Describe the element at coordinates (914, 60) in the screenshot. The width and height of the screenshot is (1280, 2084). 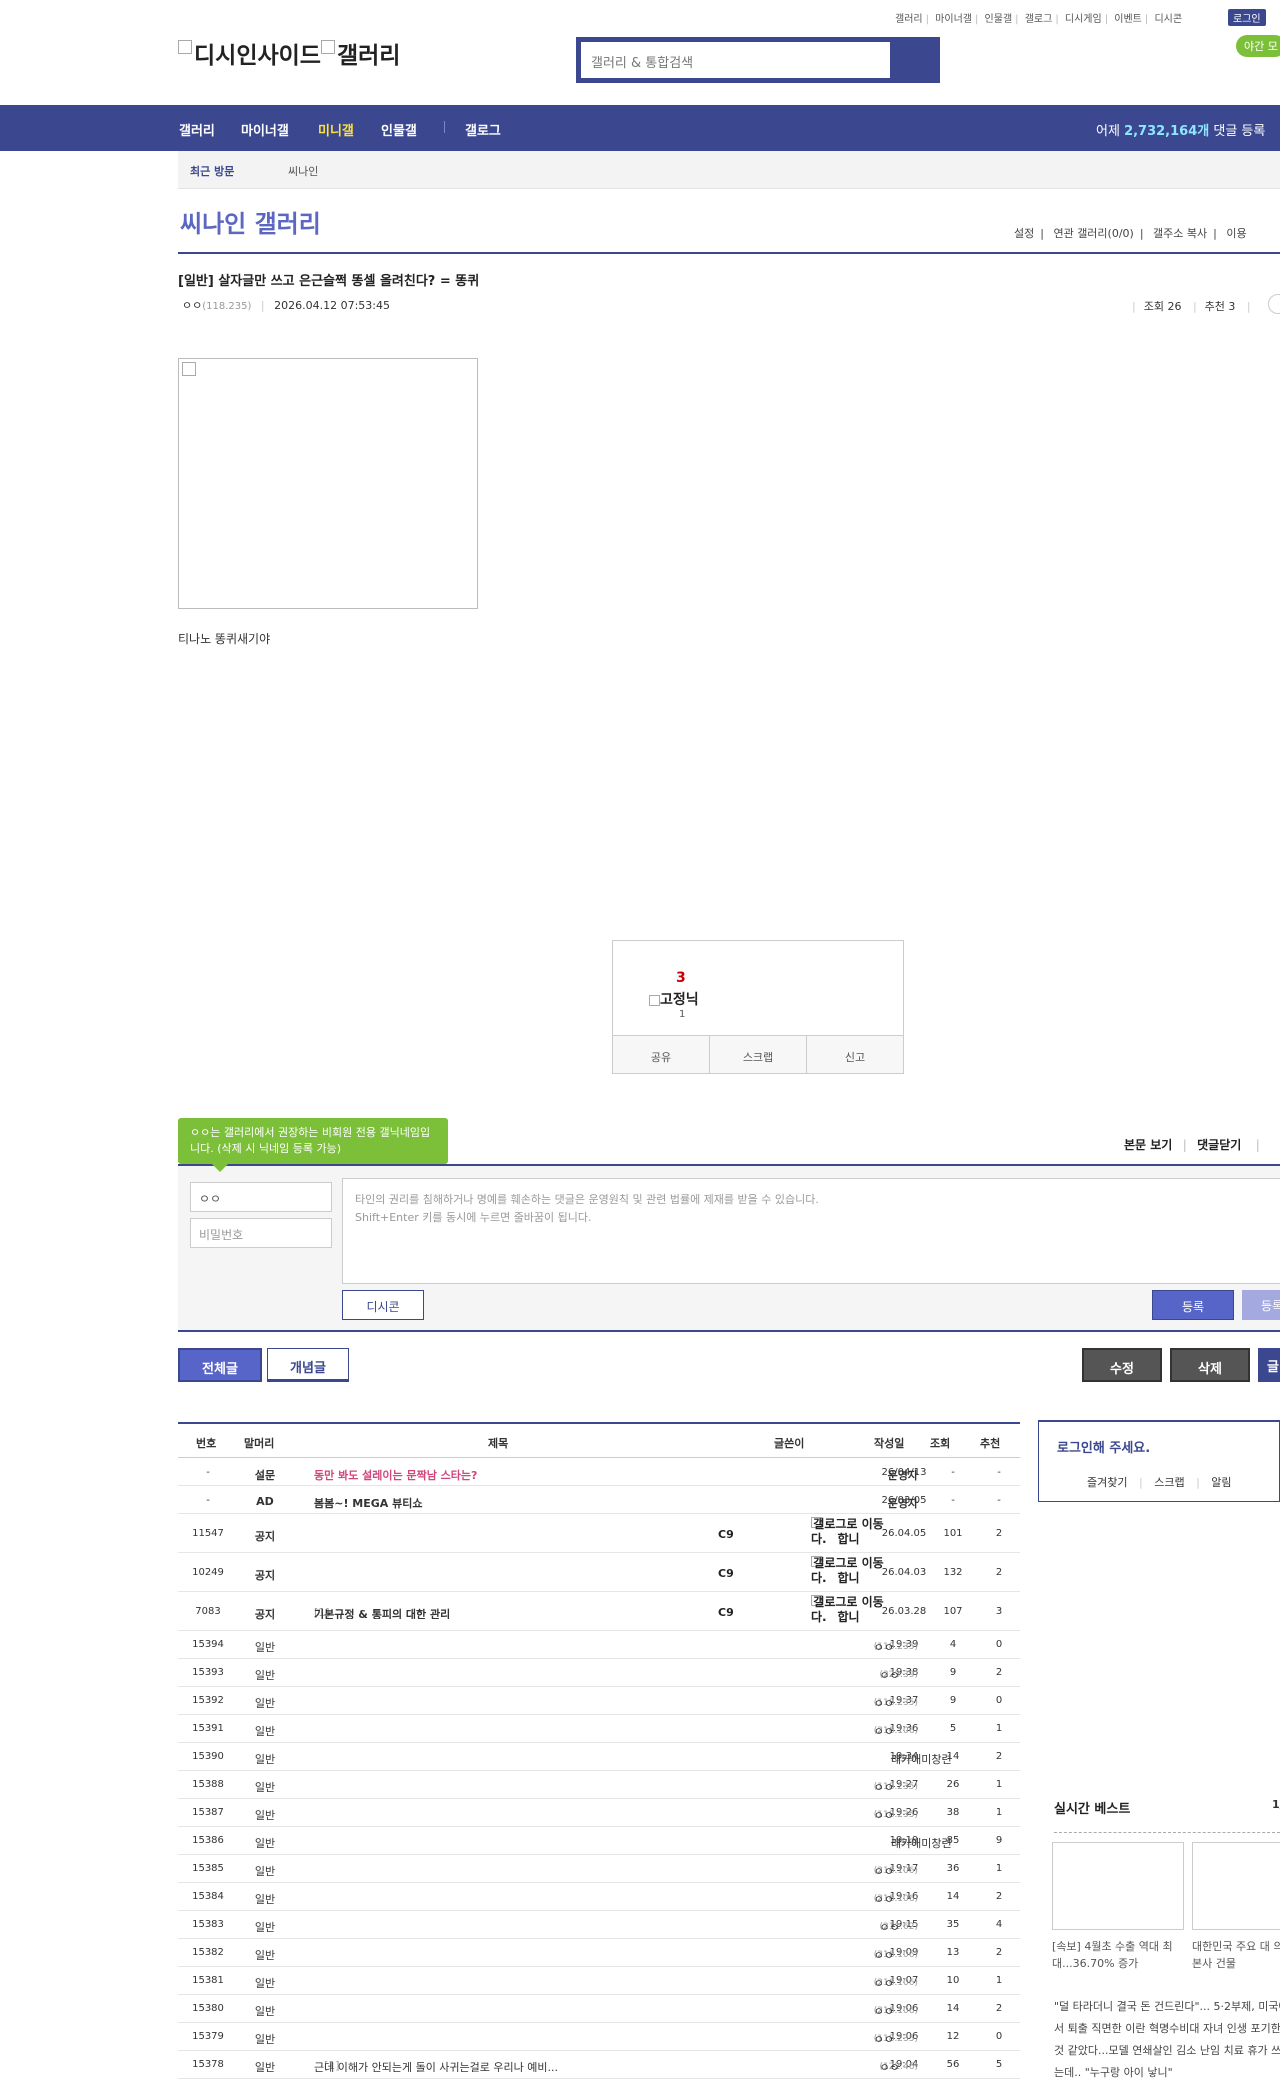
I see `search-button` at that location.